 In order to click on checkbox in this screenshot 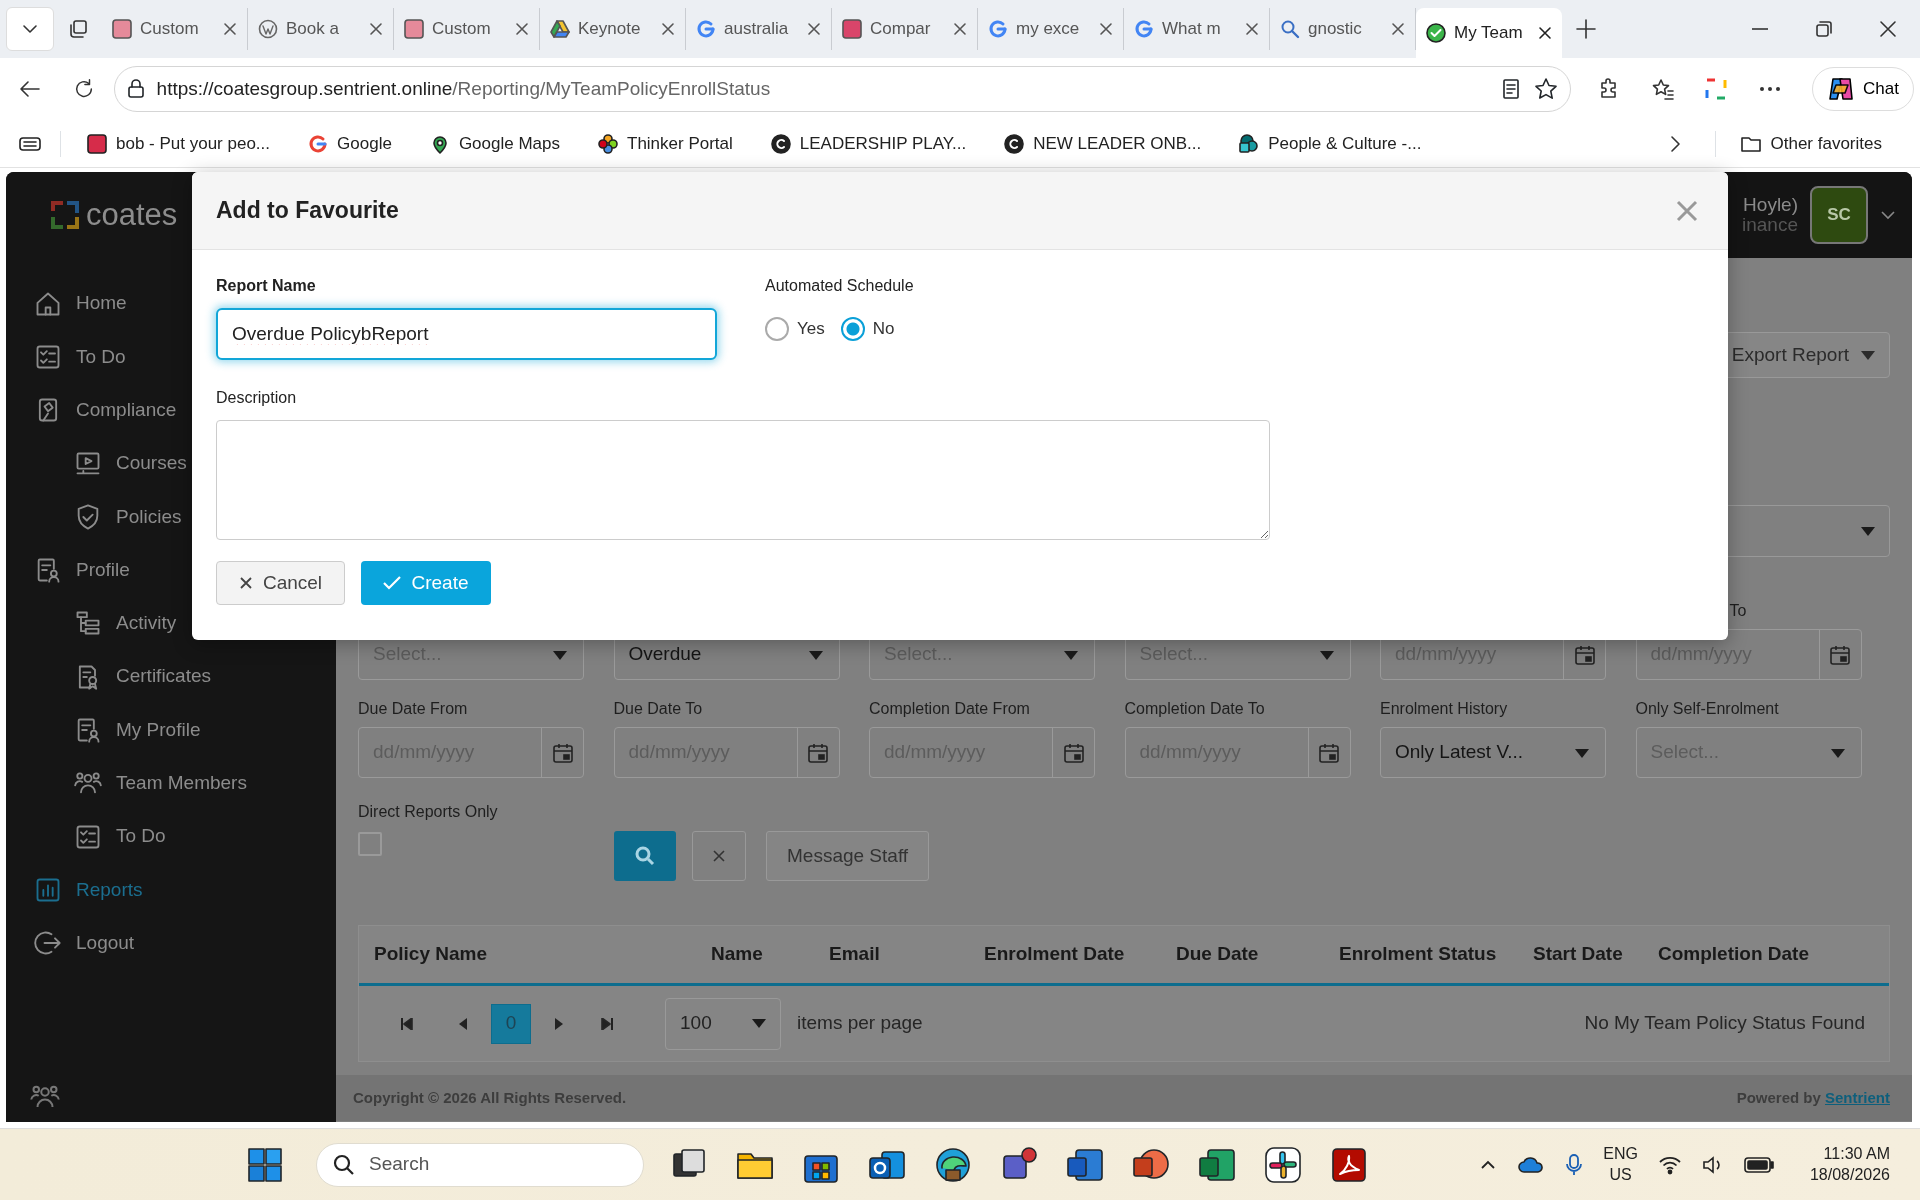, I will do `click(370, 844)`.